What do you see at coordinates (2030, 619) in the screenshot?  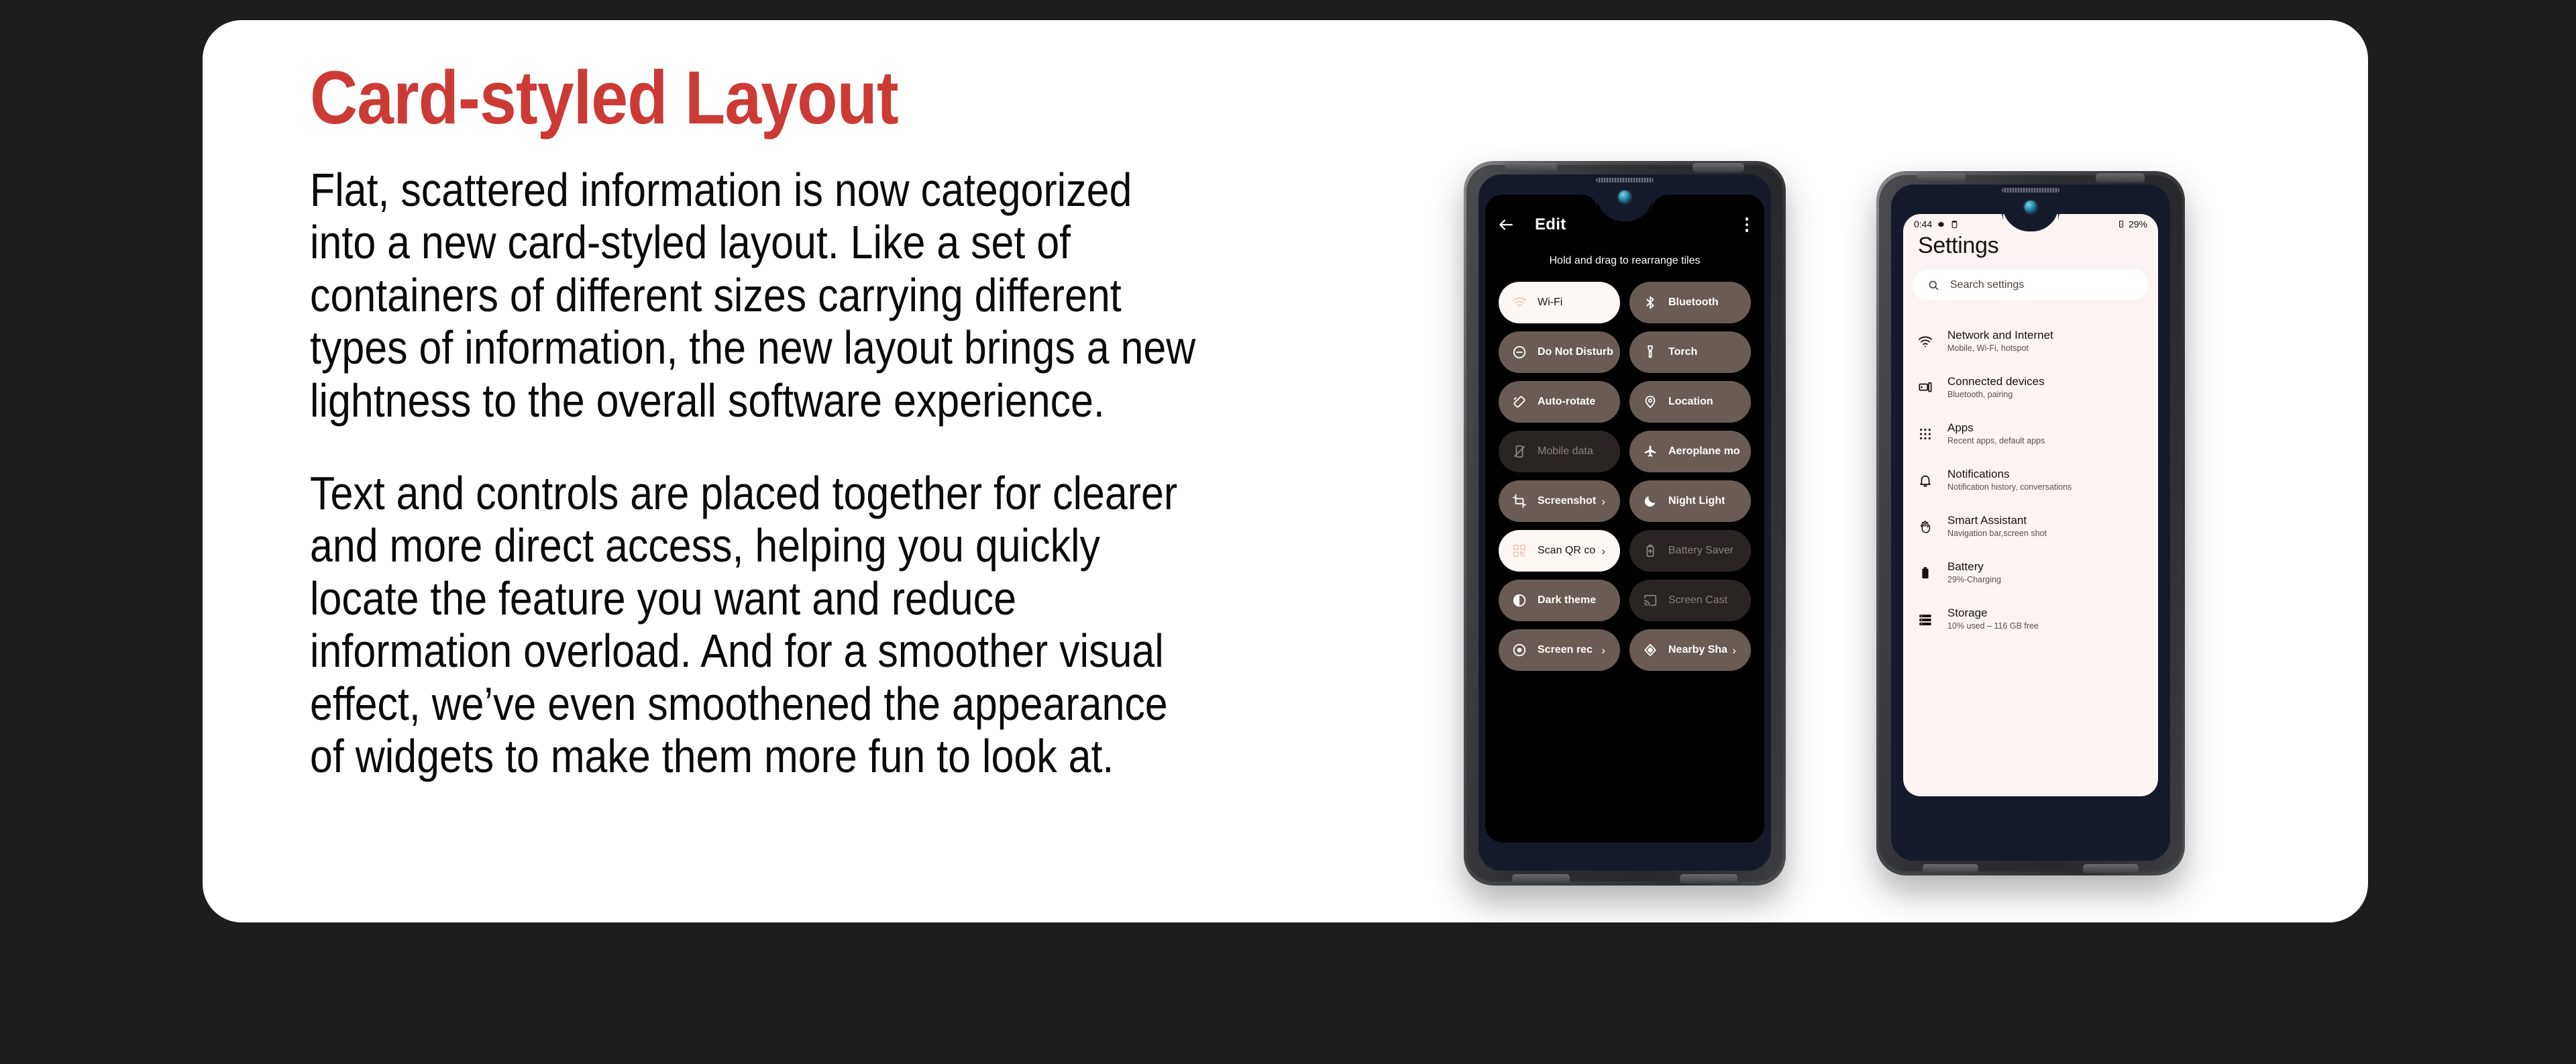 I see `settings-row-storage: Storage 10% used – 116 GB free` at bounding box center [2030, 619].